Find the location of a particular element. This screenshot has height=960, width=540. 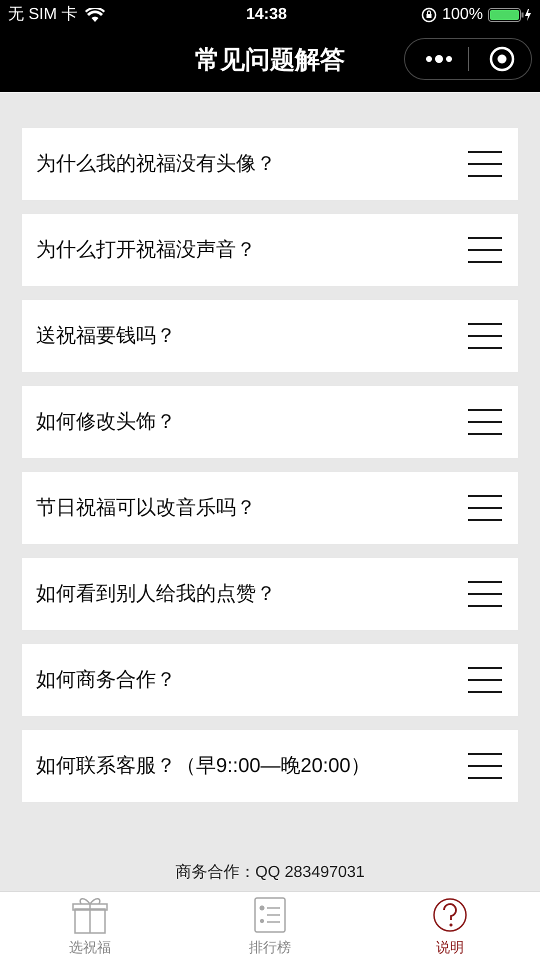

tab-item: 排行榜 is located at coordinates (270, 926).